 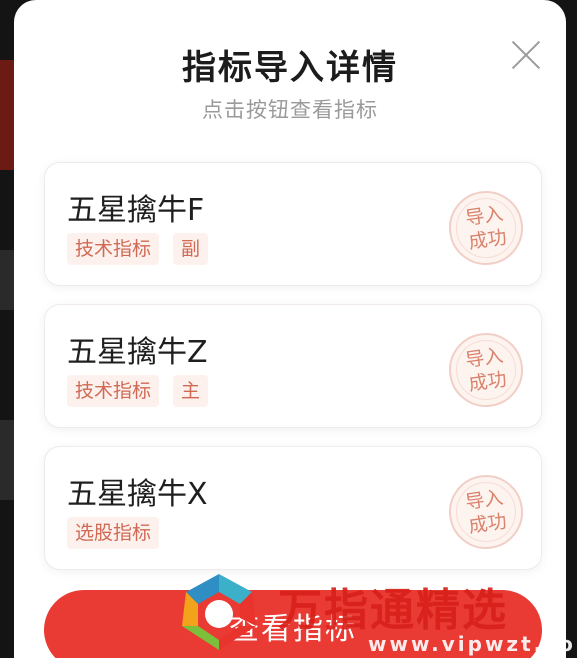 I want to click on indicator-tags: 技术指标 副, so click(x=138, y=249).